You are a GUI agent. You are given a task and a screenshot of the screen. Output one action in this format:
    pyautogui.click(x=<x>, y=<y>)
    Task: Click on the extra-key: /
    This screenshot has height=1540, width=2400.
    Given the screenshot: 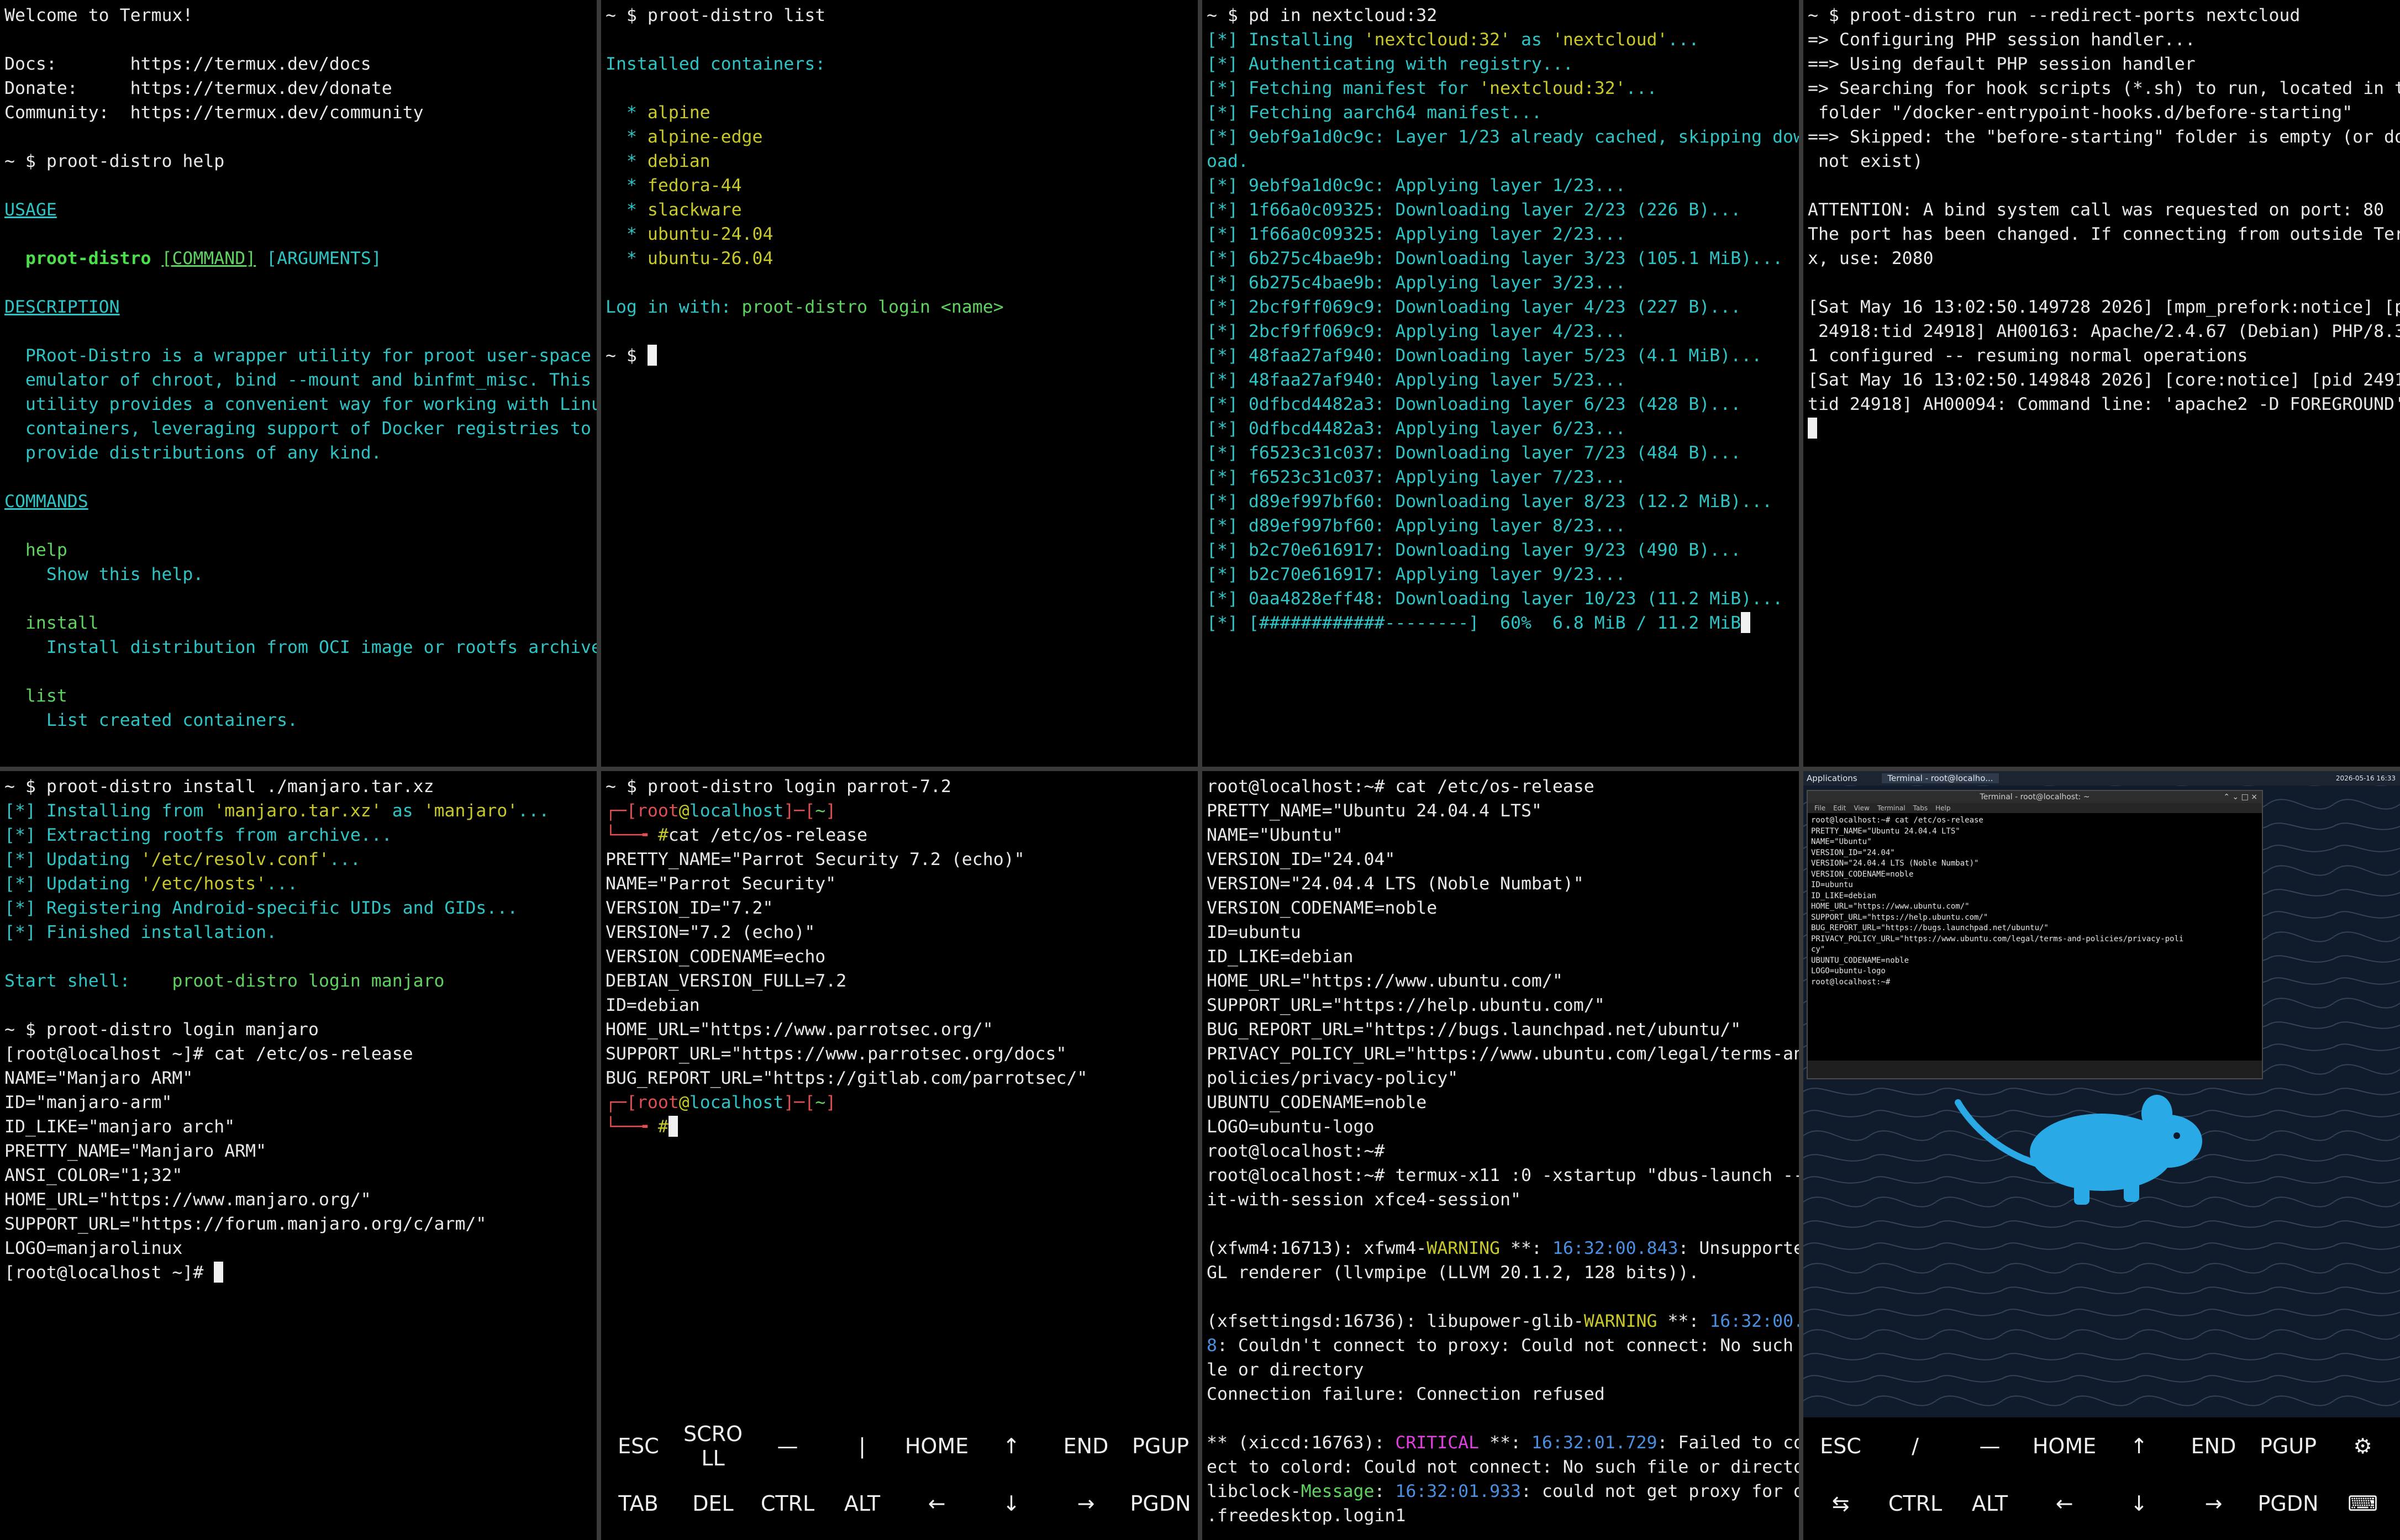 What is the action you would take?
    pyautogui.click(x=1915, y=1446)
    